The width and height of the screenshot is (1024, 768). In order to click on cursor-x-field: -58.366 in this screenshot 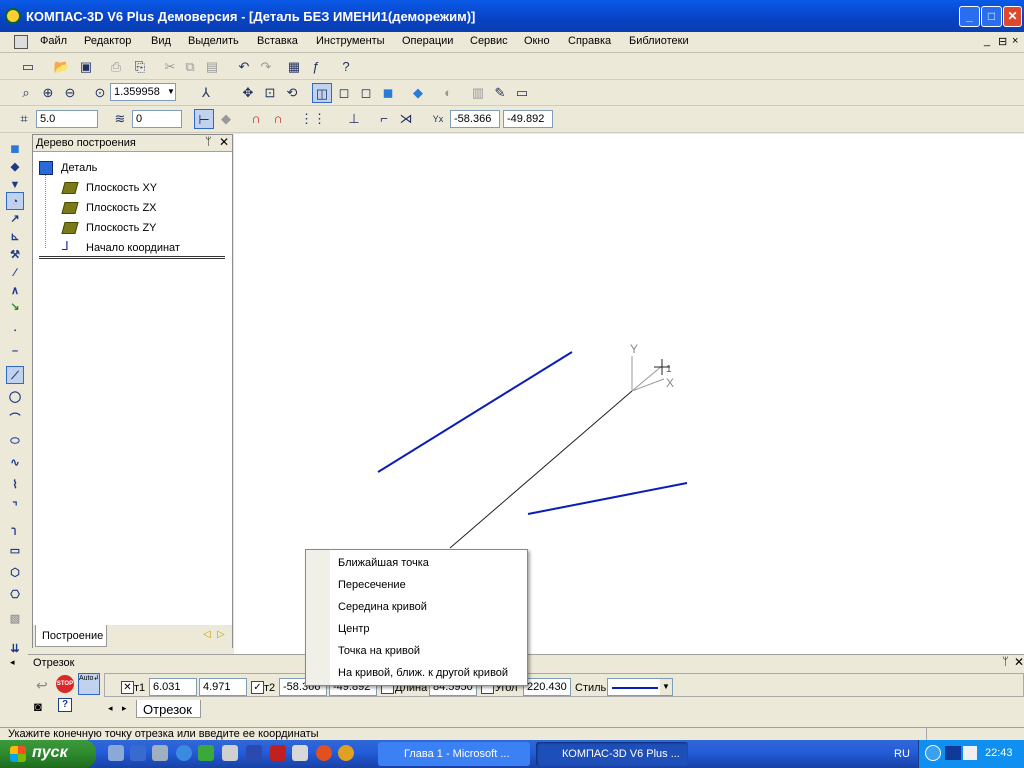, I will do `click(475, 119)`.